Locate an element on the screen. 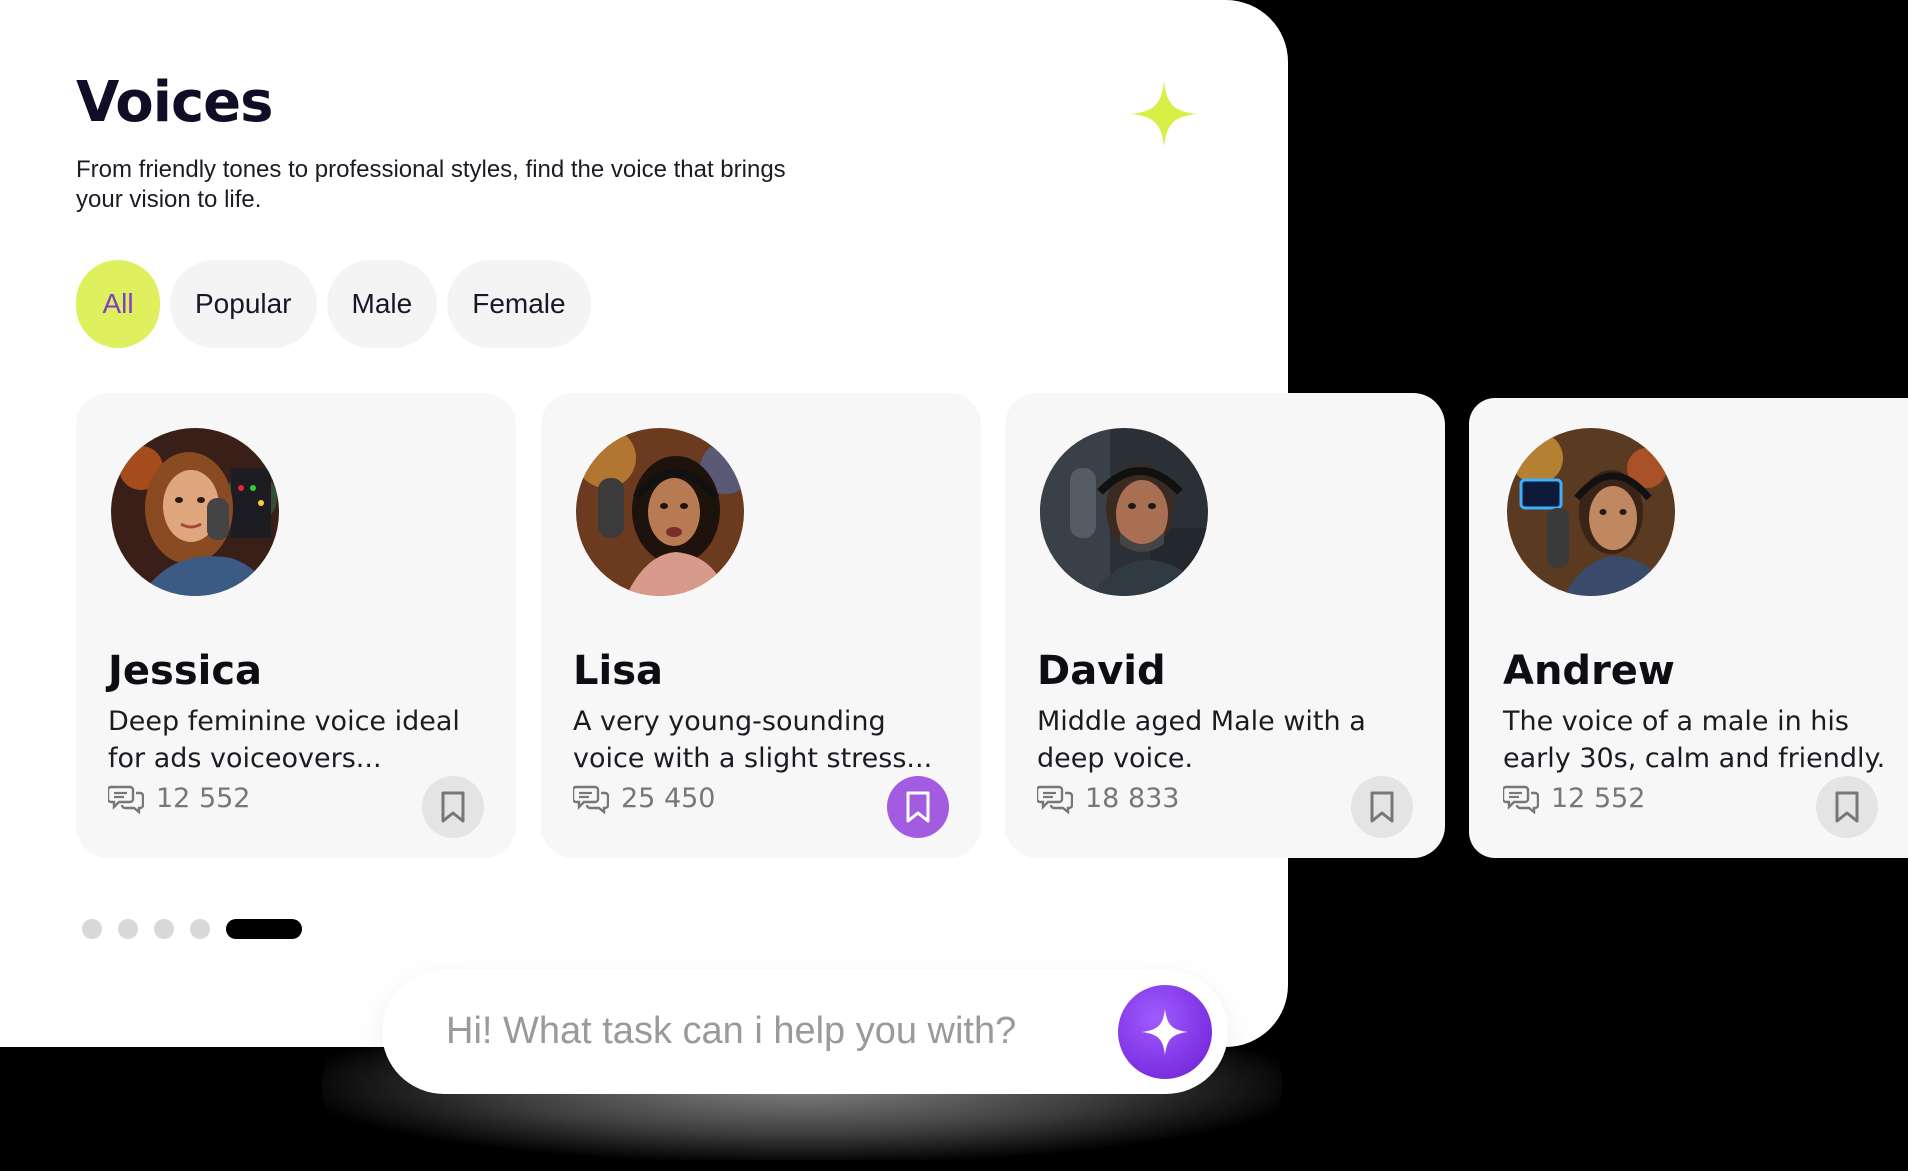  avatar-andrew is located at coordinates (1591, 512).